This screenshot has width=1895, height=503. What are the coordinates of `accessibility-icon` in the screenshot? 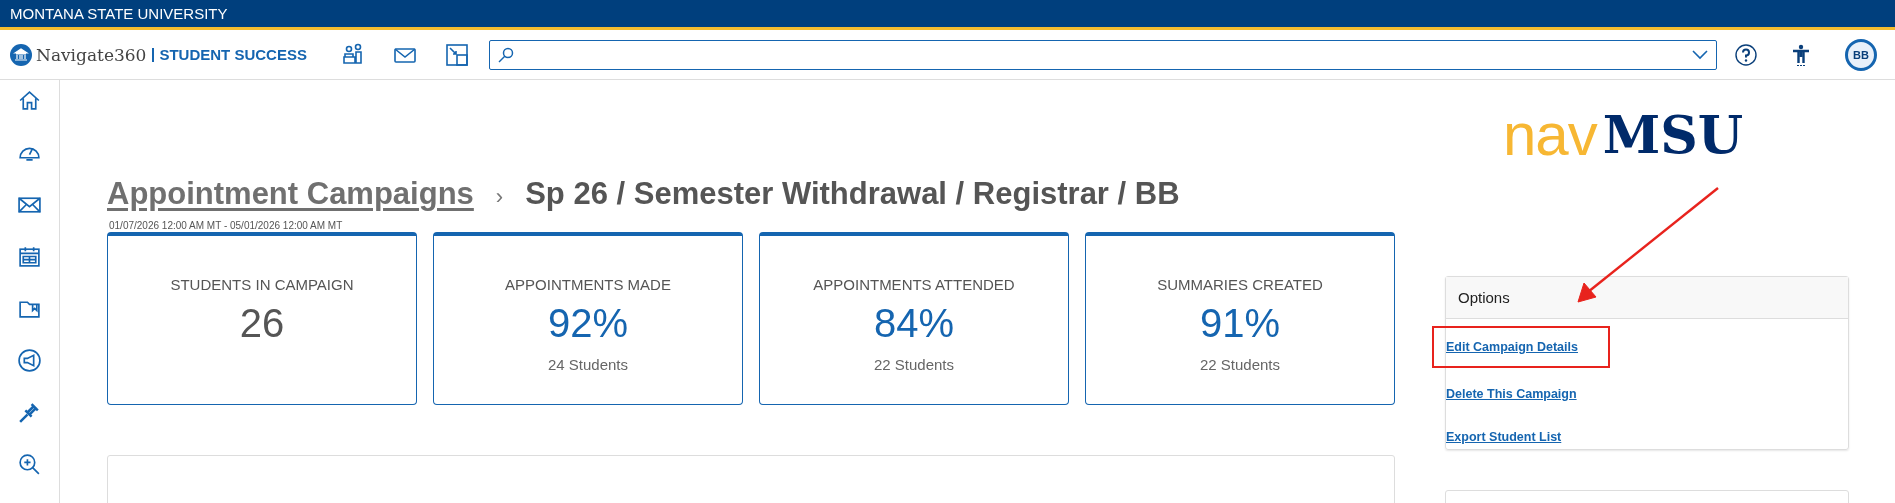 It's located at (1800, 54).